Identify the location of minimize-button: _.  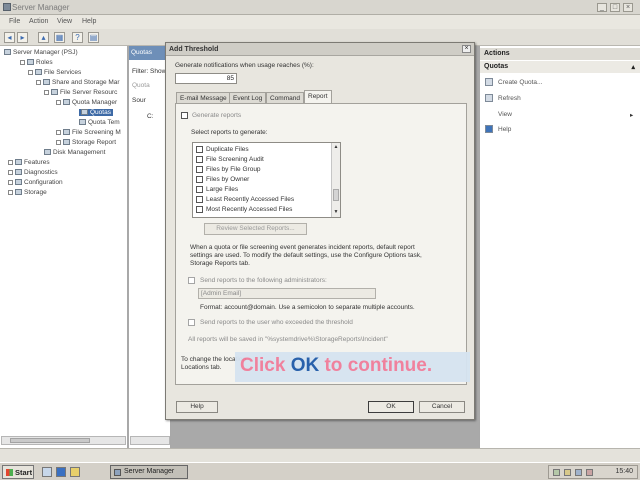
(602, 7).